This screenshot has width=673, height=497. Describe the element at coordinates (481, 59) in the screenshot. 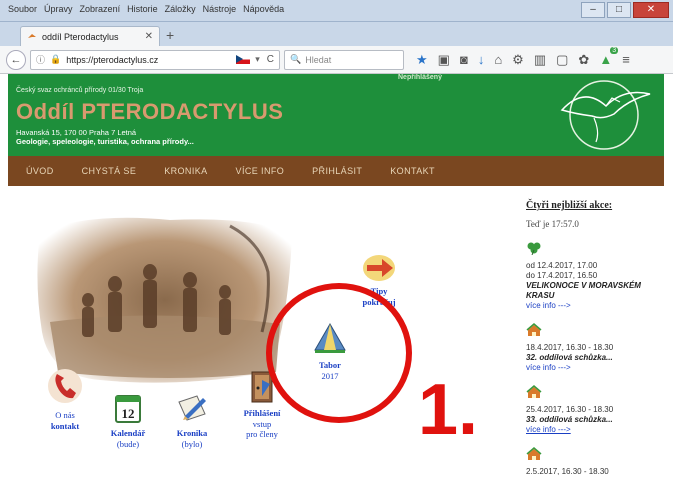

I see `download-icon: ↓` at that location.